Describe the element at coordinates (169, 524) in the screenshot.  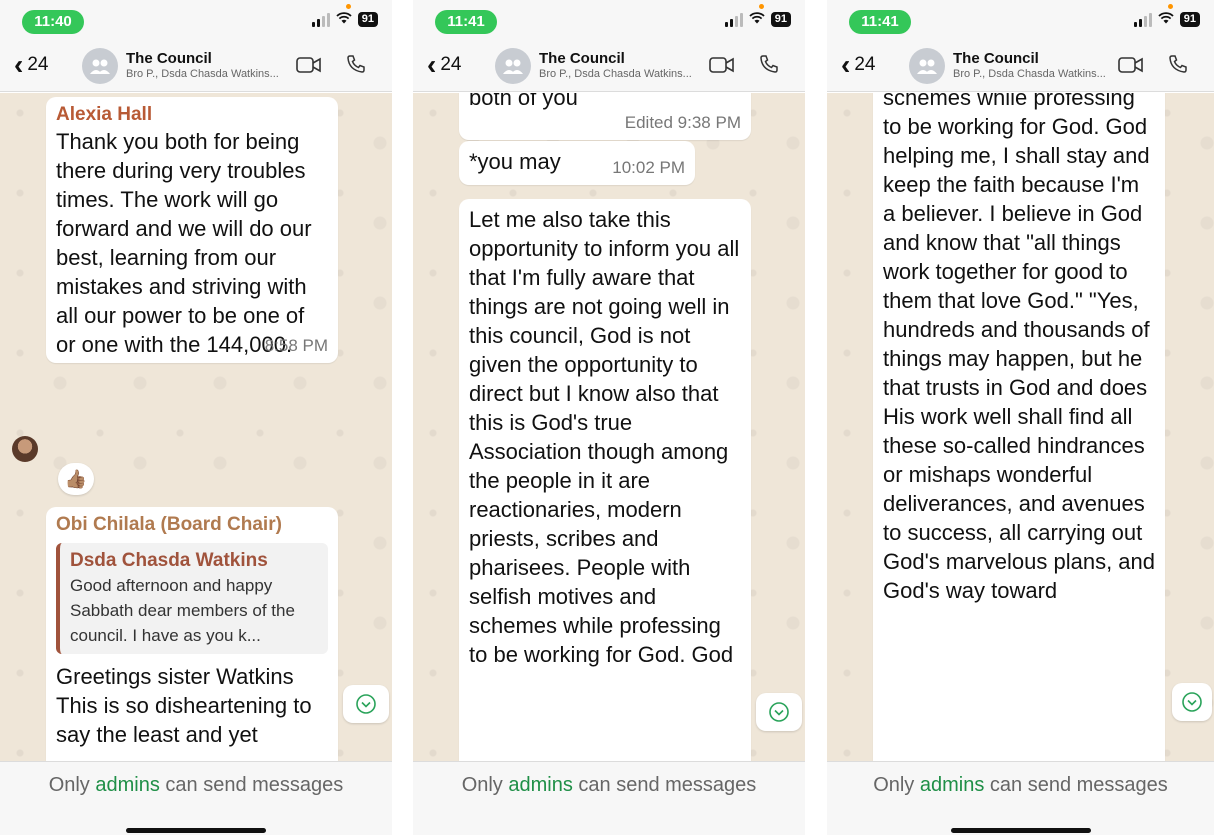
I see `message-sender: Obi Chilala (Board Chair)` at that location.